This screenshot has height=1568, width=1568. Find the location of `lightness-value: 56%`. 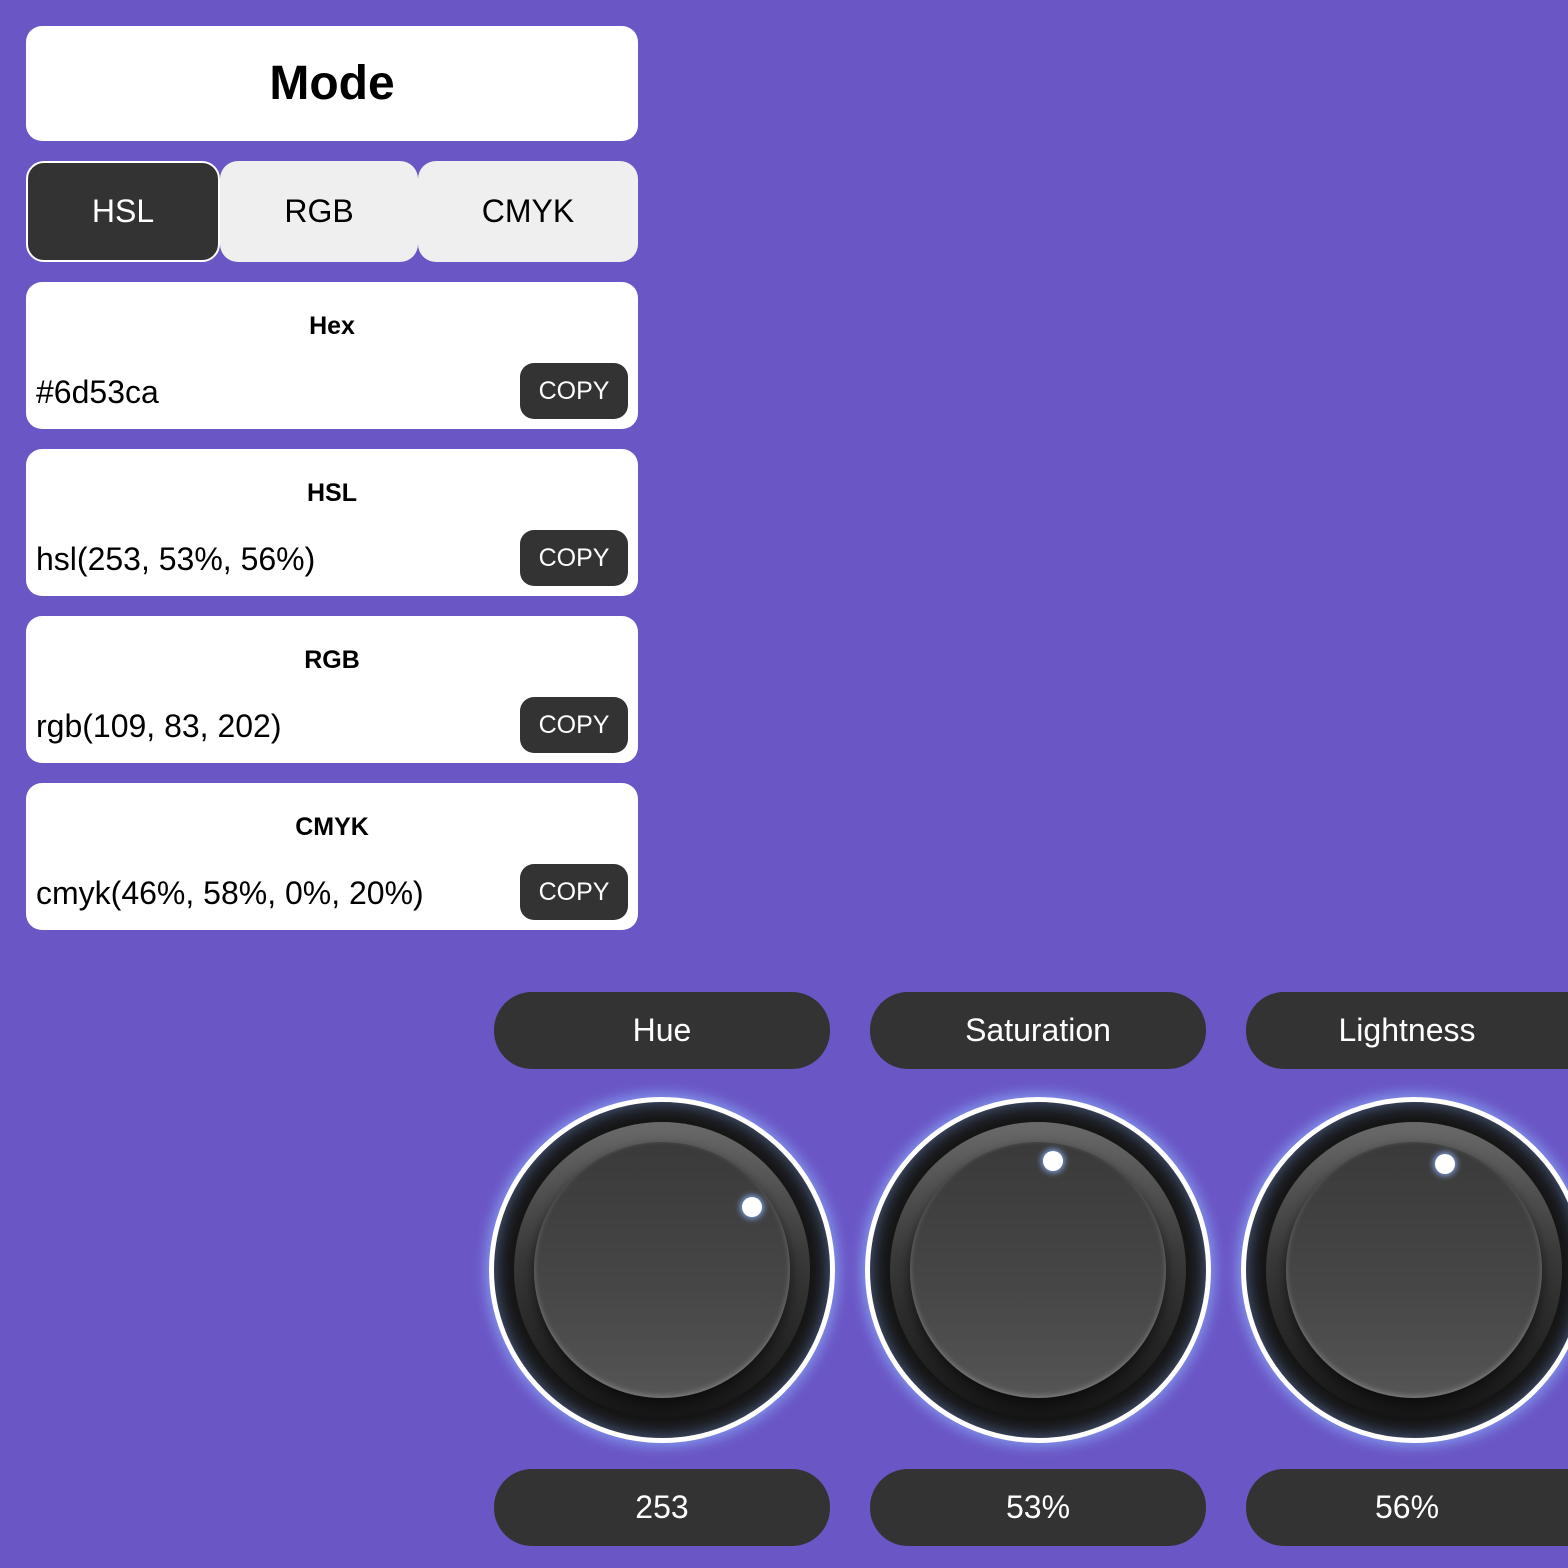

lightness-value: 56% is located at coordinates (1407, 1507).